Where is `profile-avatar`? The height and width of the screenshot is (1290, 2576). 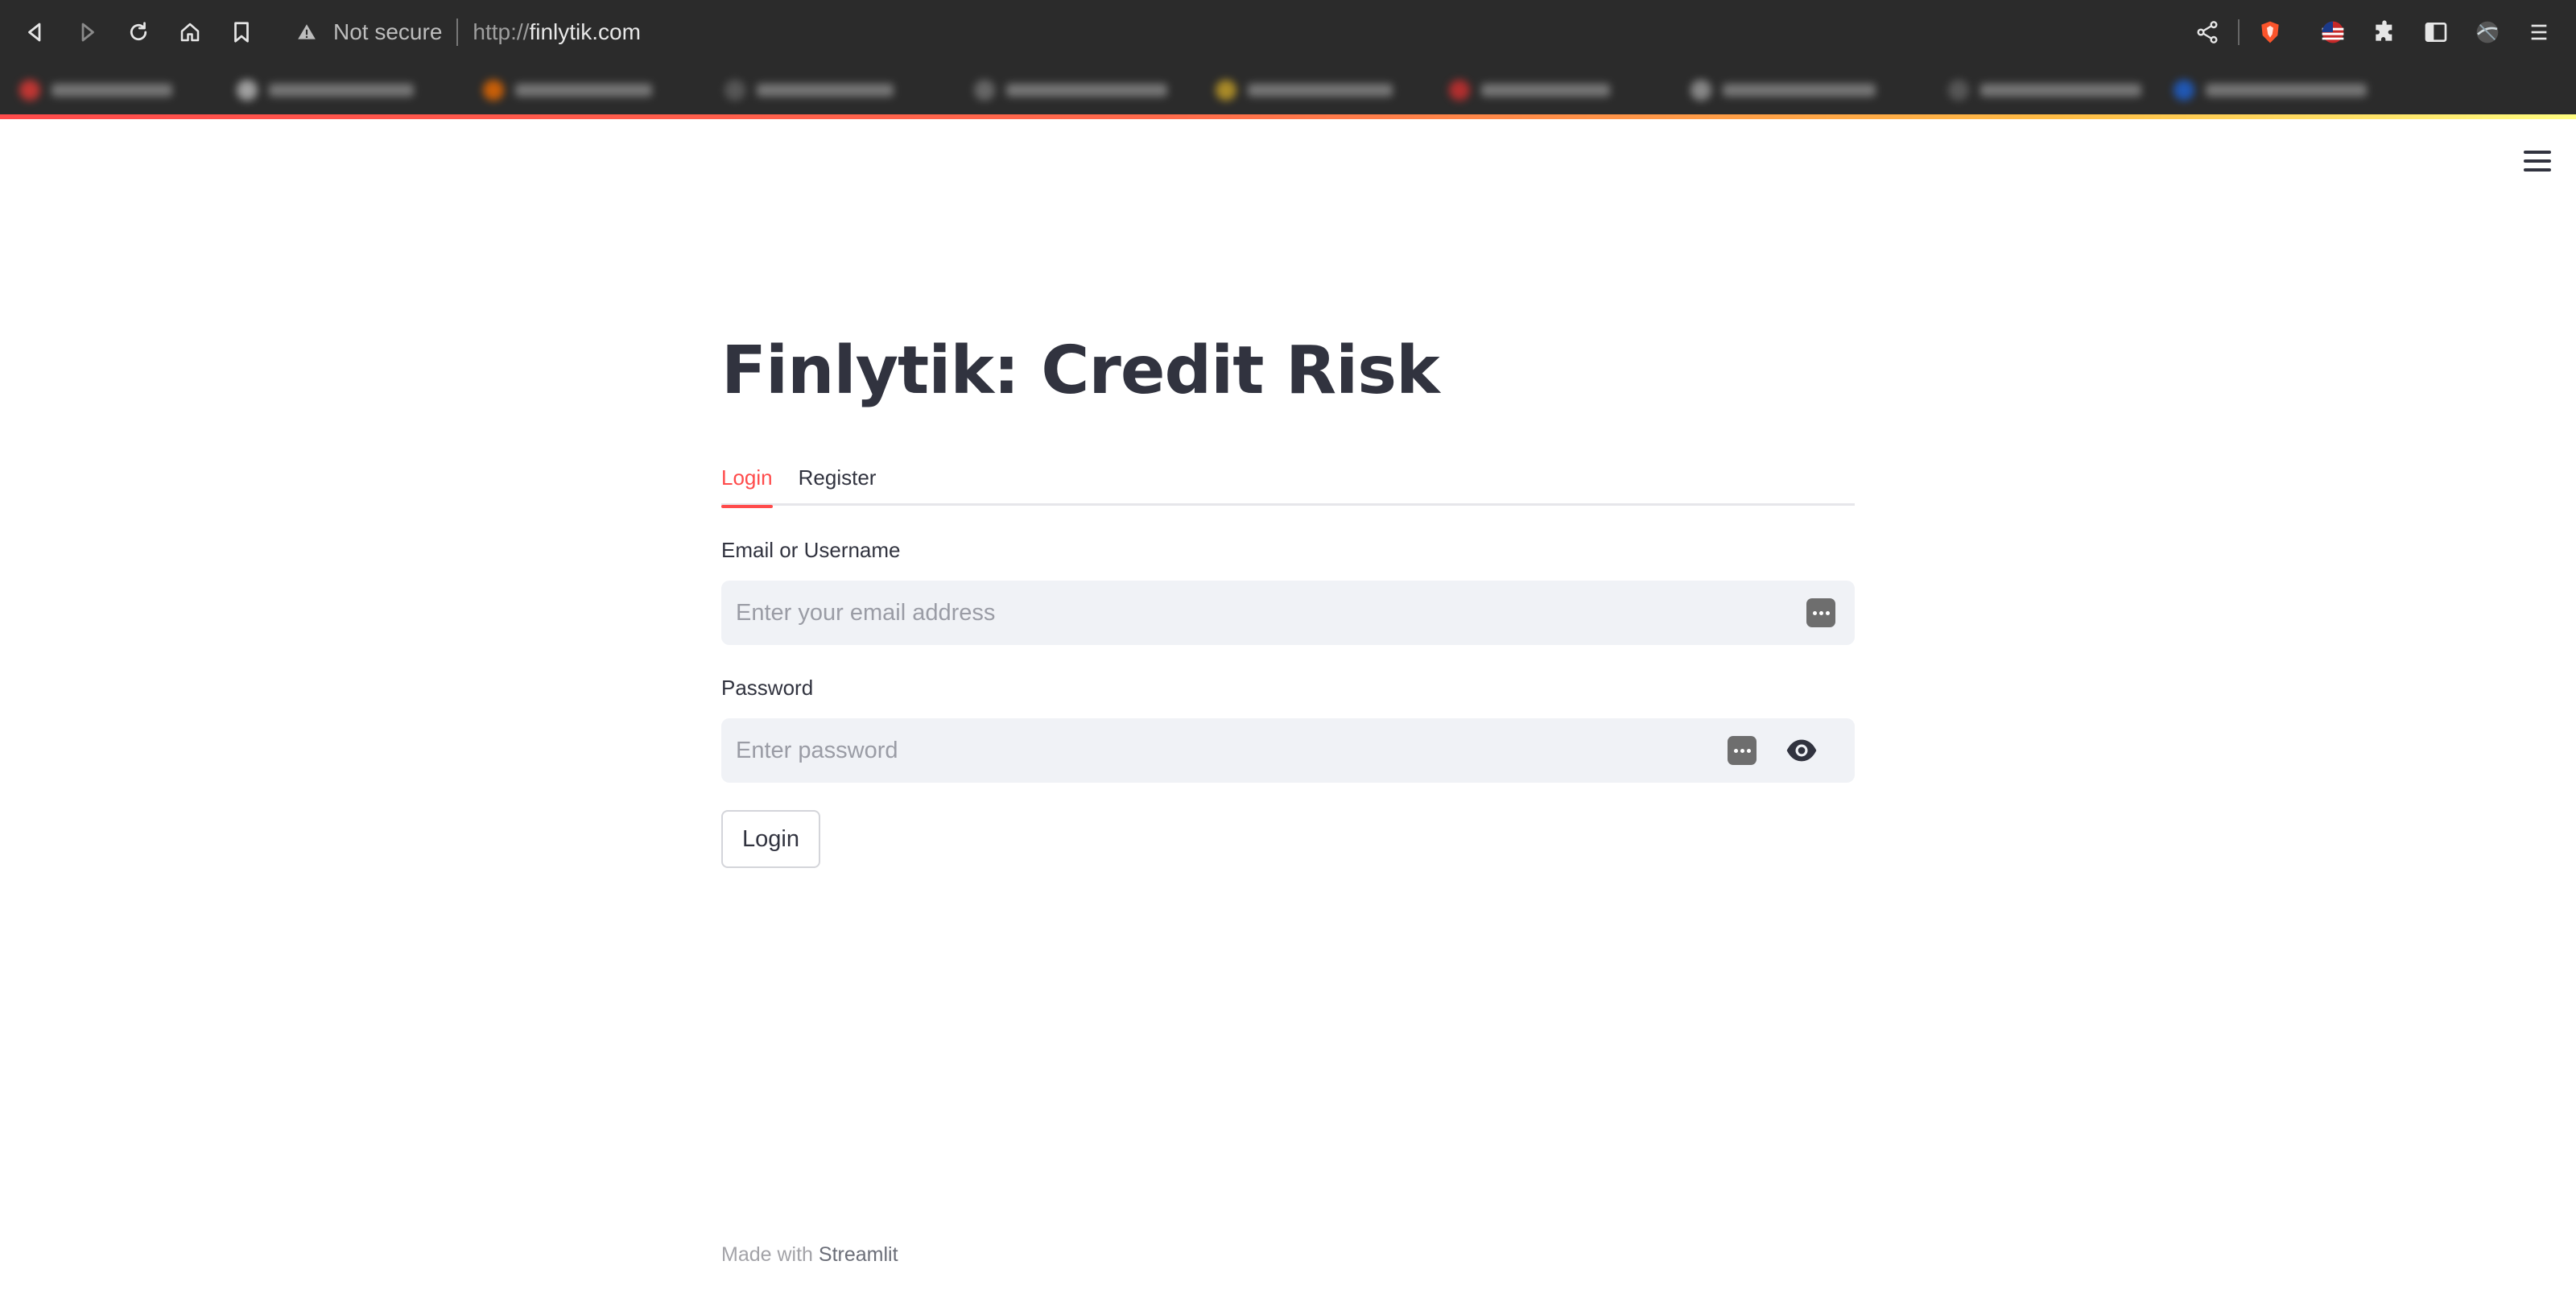
profile-avatar is located at coordinates (2487, 32).